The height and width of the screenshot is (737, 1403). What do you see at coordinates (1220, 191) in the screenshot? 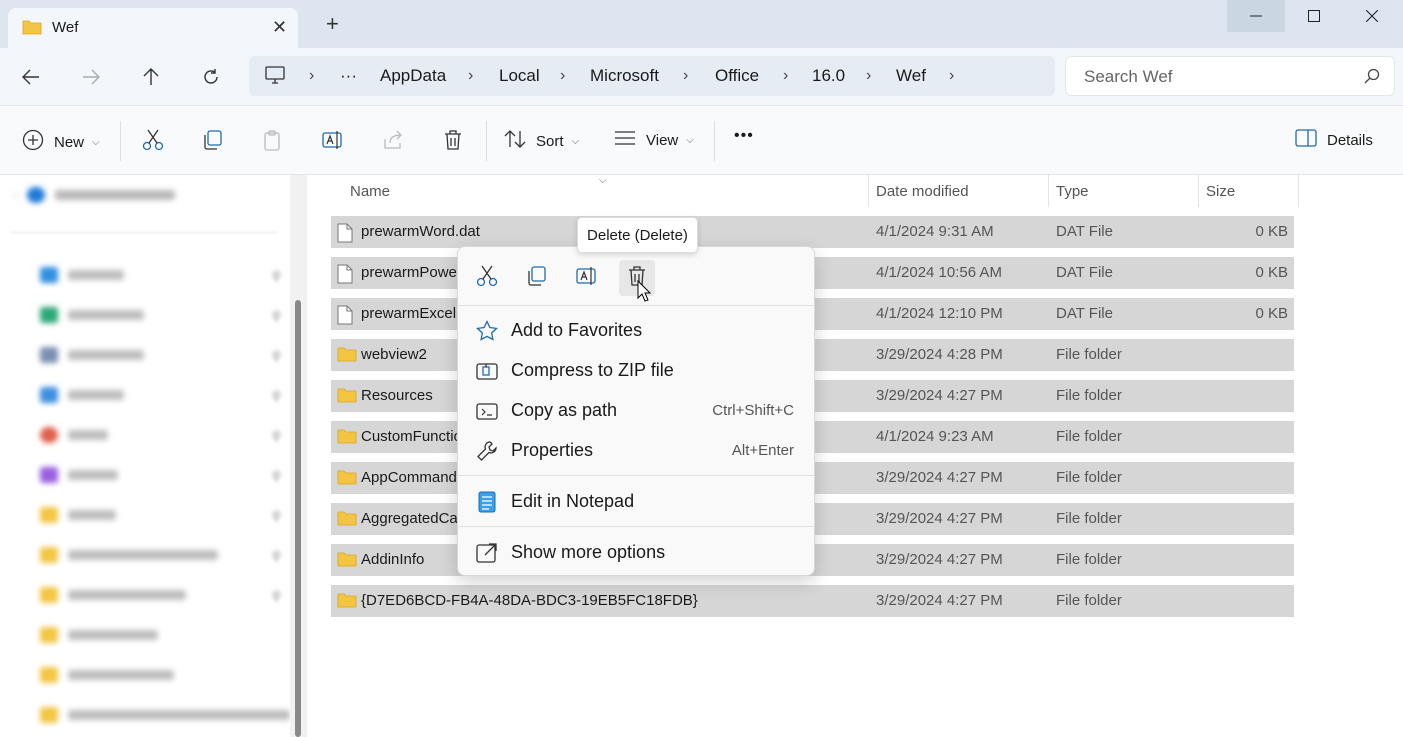
I see `column-header-size: Size` at bounding box center [1220, 191].